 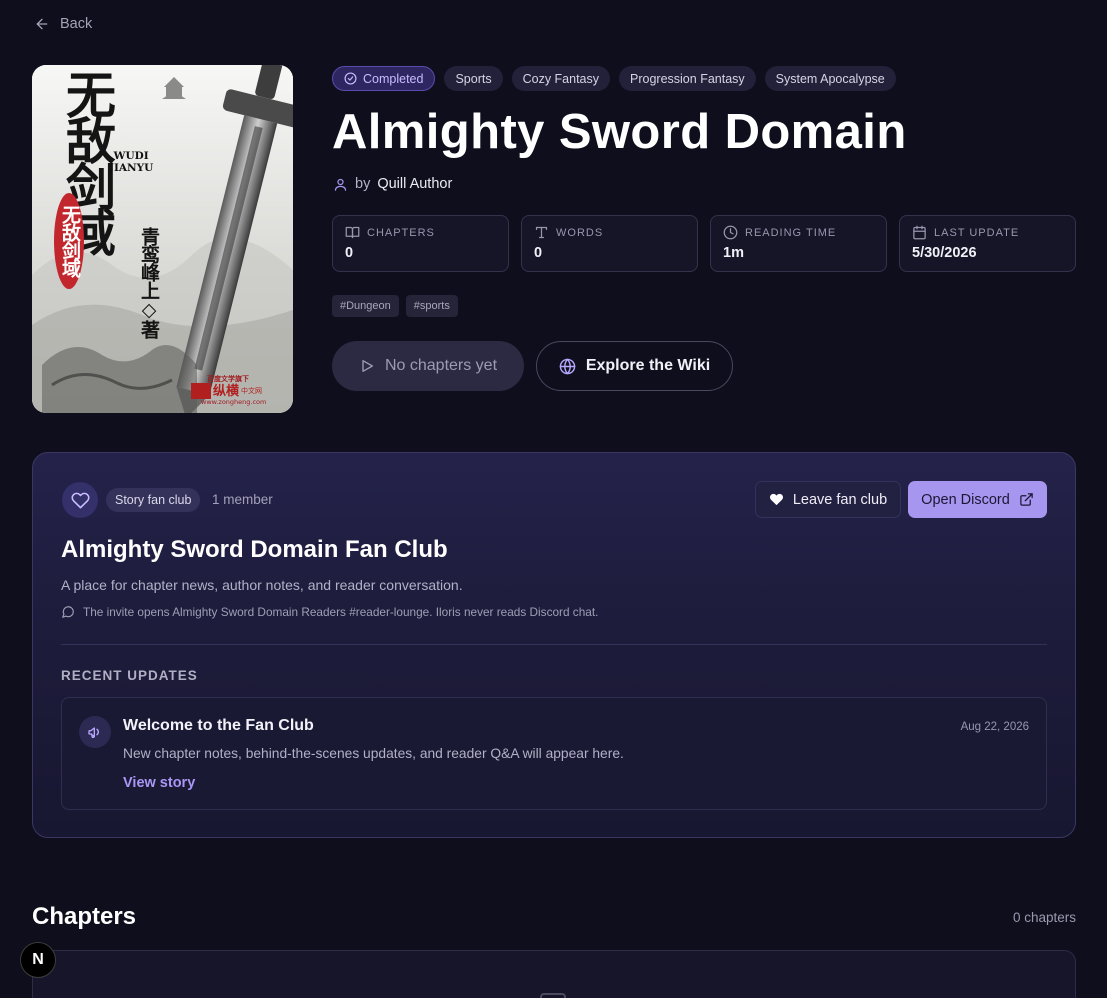 What do you see at coordinates (431, 306) in the screenshot?
I see `hashtag: #sports` at bounding box center [431, 306].